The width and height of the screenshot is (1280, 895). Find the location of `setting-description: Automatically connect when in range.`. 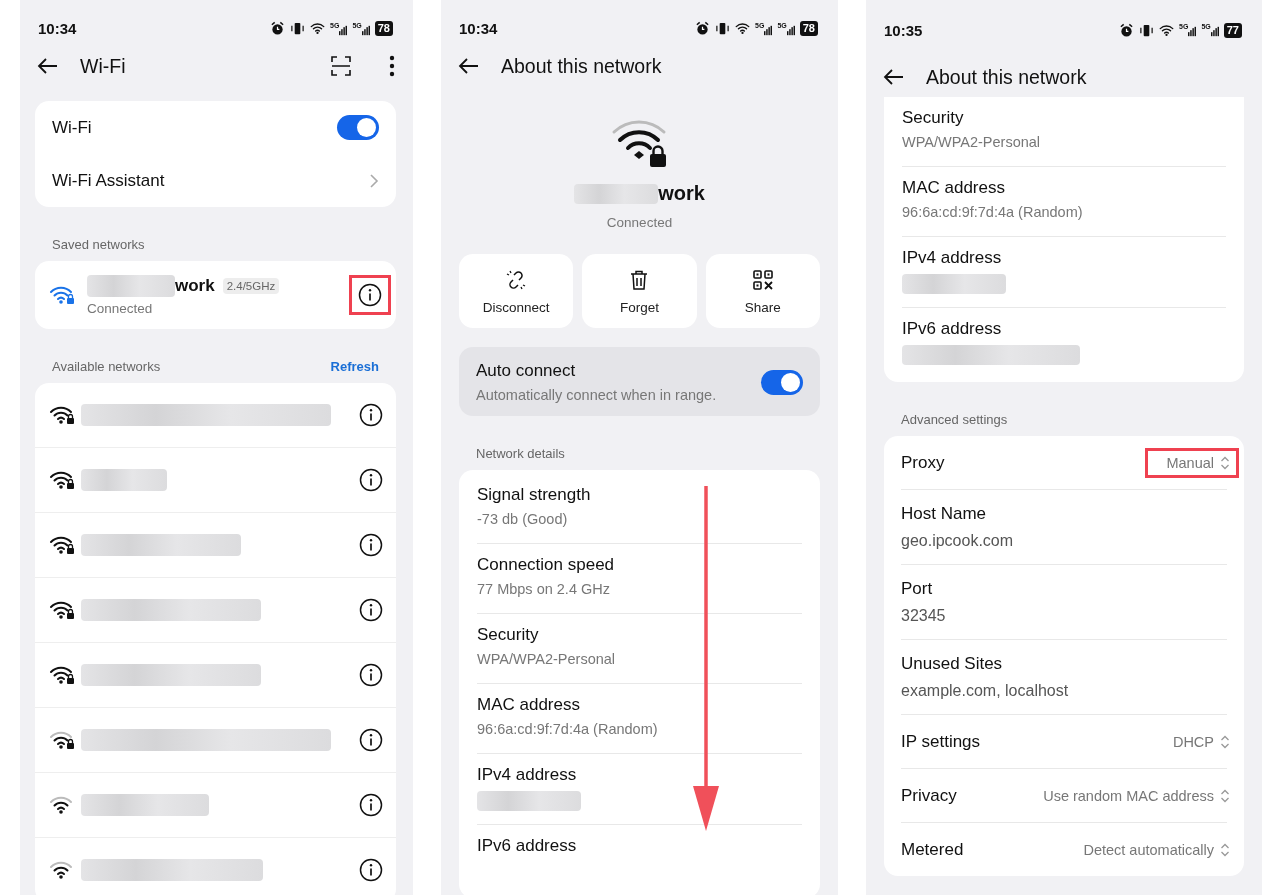

setting-description: Automatically connect when in range. is located at coordinates (596, 395).